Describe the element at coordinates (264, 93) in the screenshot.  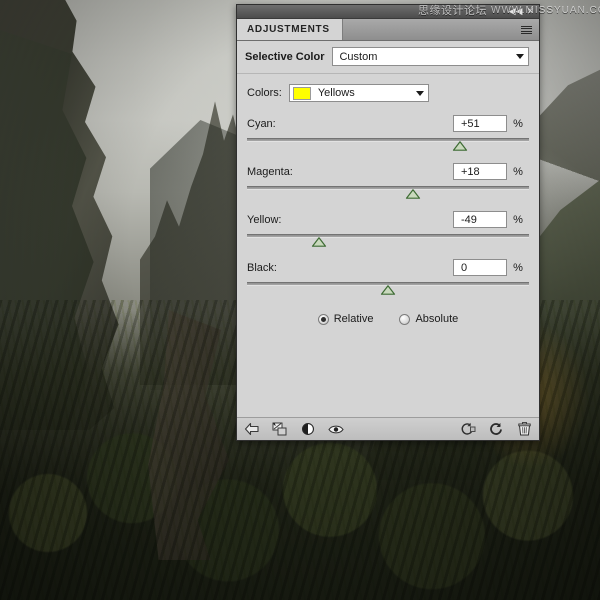
I see `colors-label: Colors:` at that location.